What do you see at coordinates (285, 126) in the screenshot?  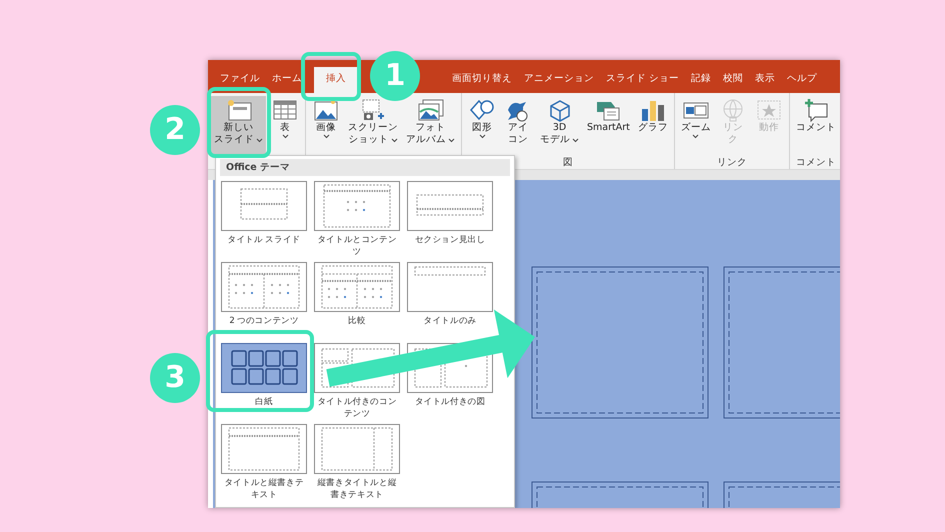 I see `table-button: 表` at bounding box center [285, 126].